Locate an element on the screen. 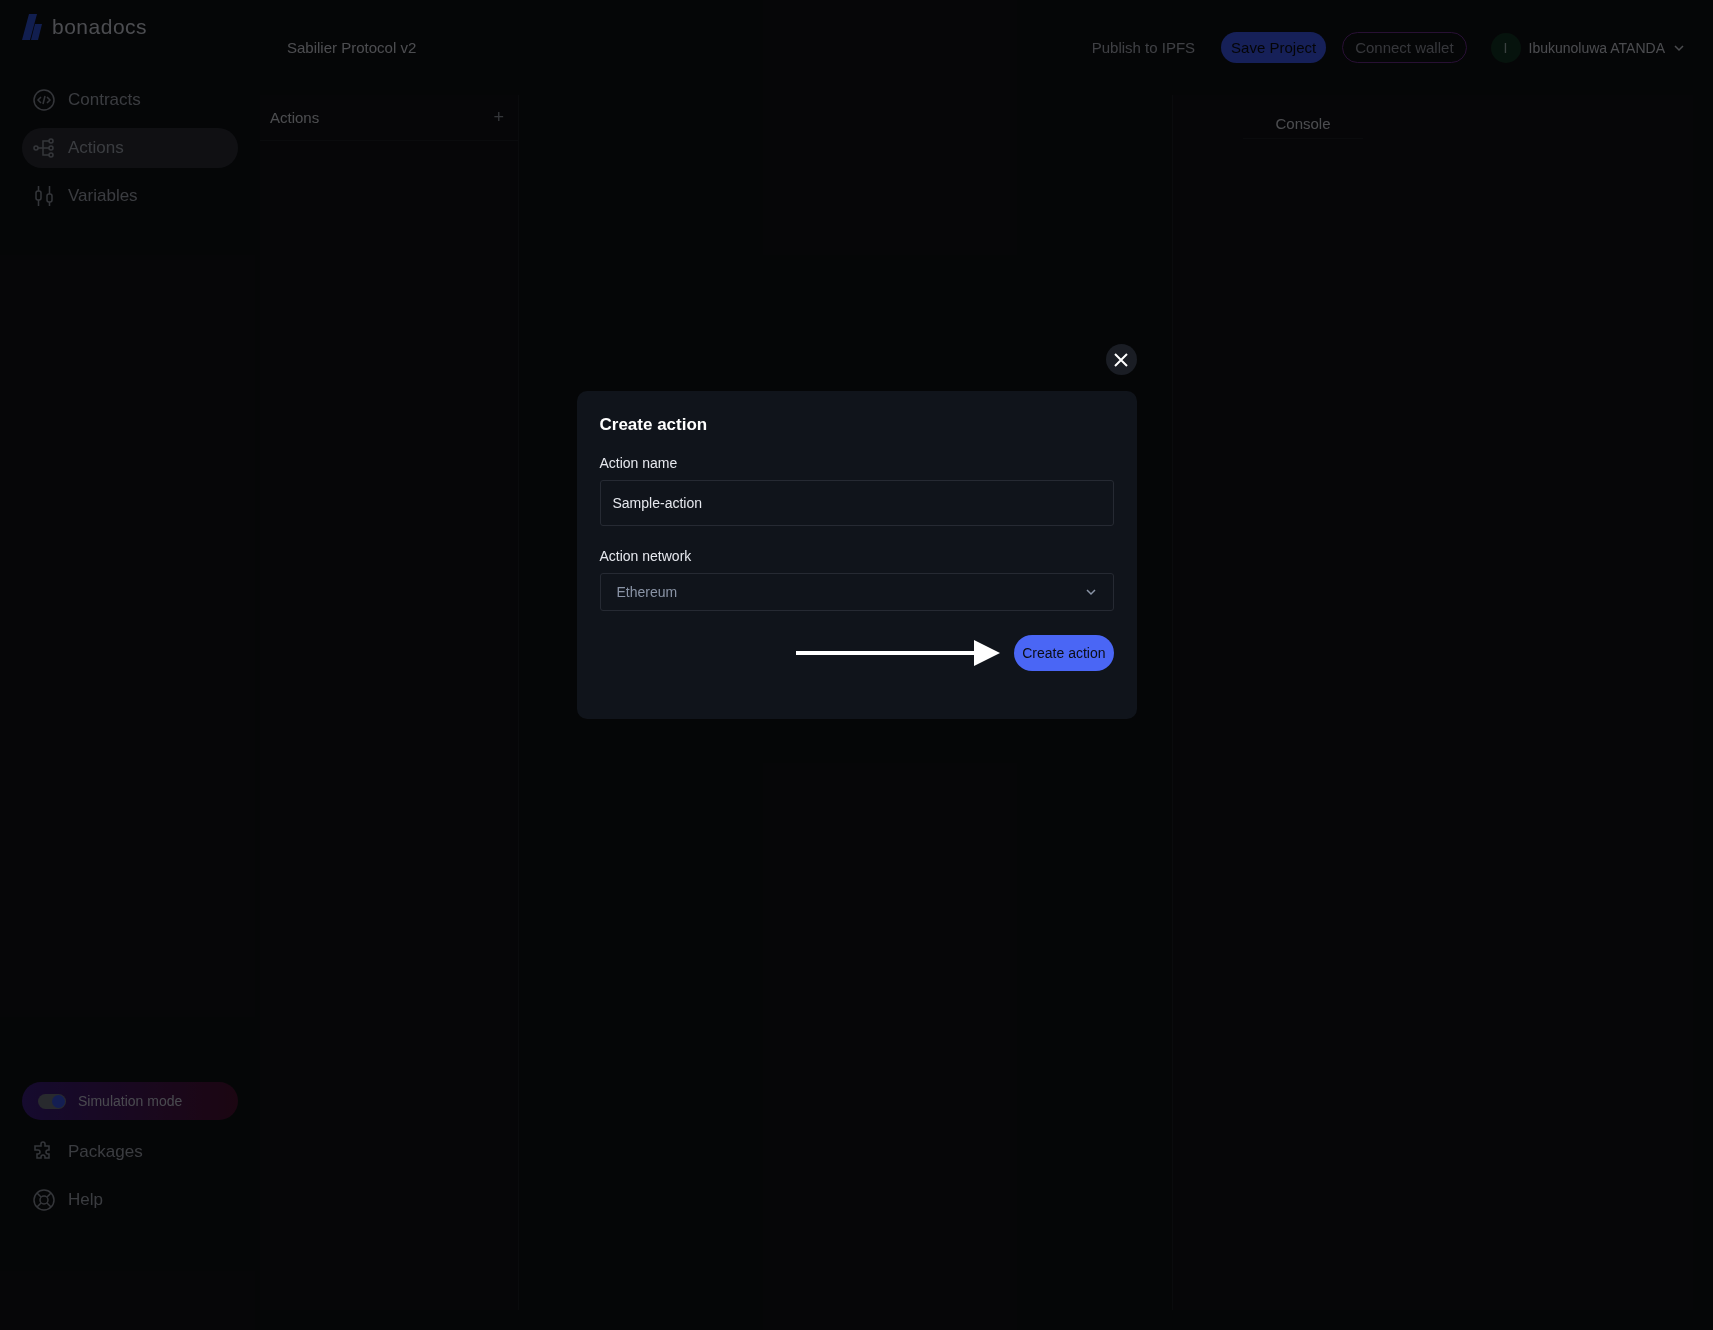 This screenshot has width=1713, height=1330. publish-button: Publish to IPFS is located at coordinates (1143, 47).